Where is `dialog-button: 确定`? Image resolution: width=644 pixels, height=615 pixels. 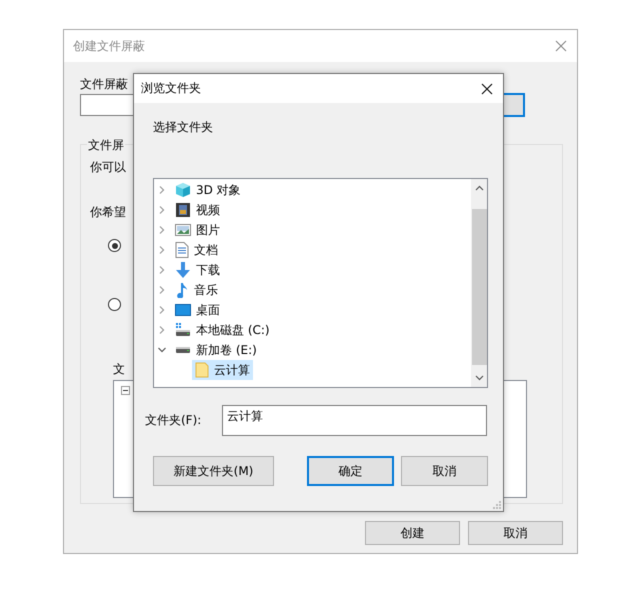
dialog-button: 确定 is located at coordinates (350, 471).